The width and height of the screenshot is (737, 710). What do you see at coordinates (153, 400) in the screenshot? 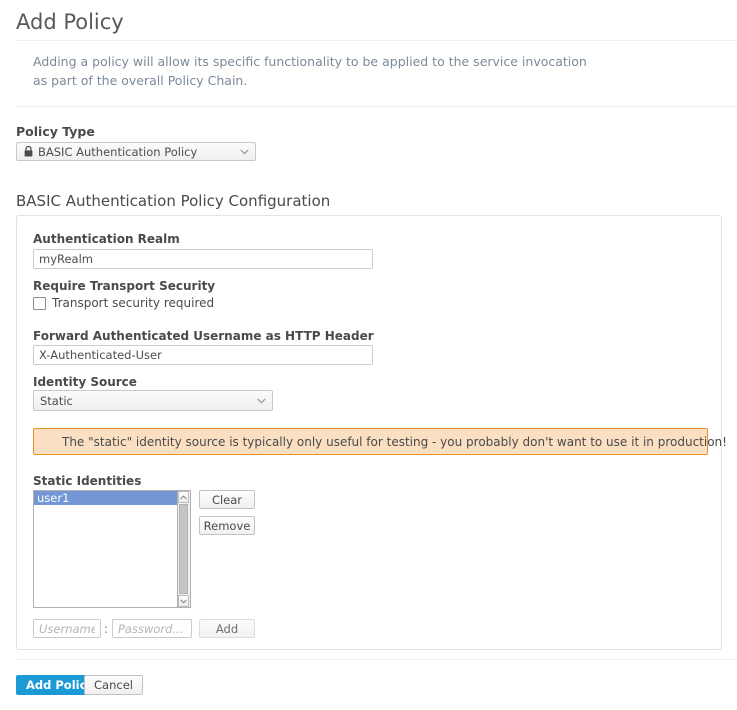
I see `identity-source-select: Static` at bounding box center [153, 400].